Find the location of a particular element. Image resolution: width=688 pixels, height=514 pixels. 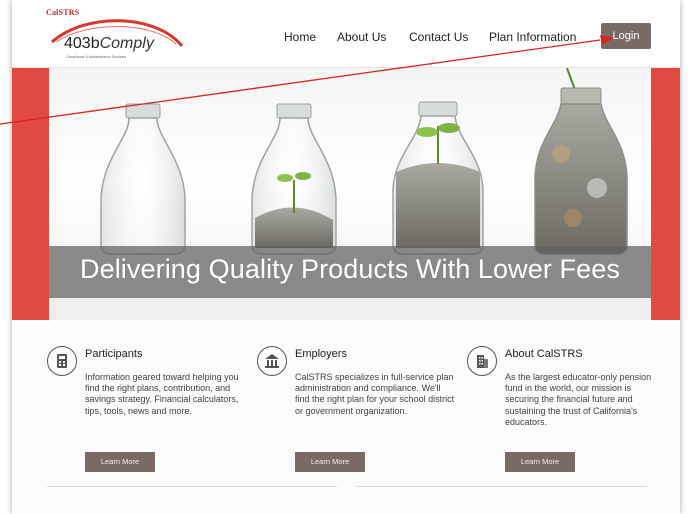

office-building-icon is located at coordinates (482, 361).